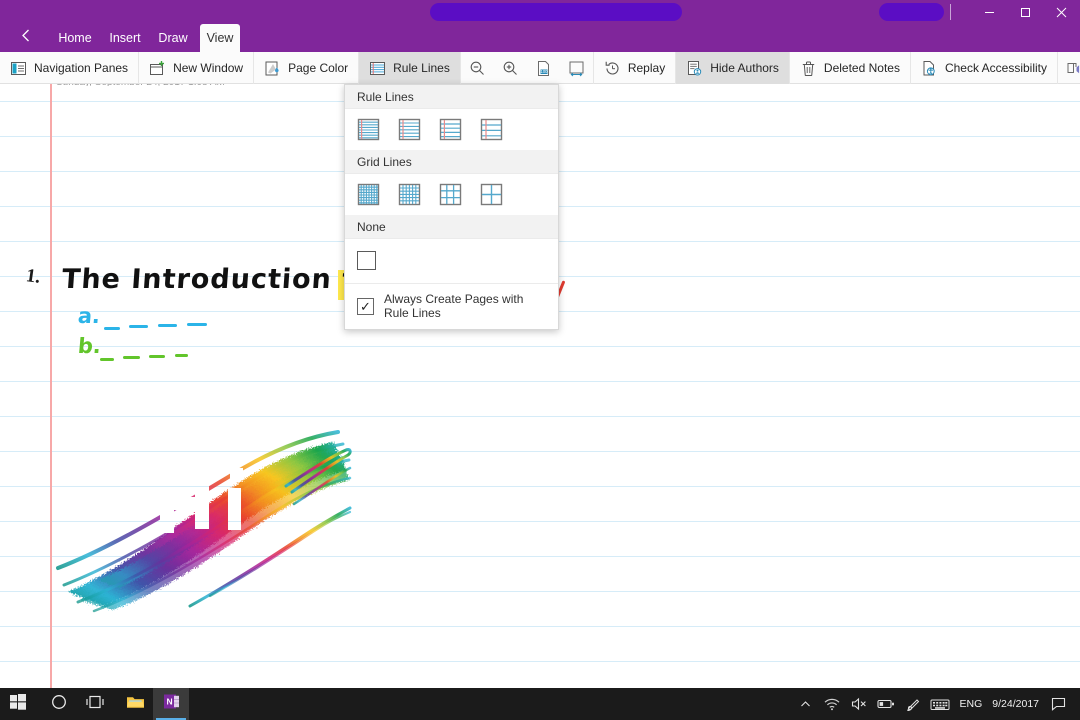 This screenshot has height=720, width=1080. I want to click on language-indicator: ENG, so click(971, 704).